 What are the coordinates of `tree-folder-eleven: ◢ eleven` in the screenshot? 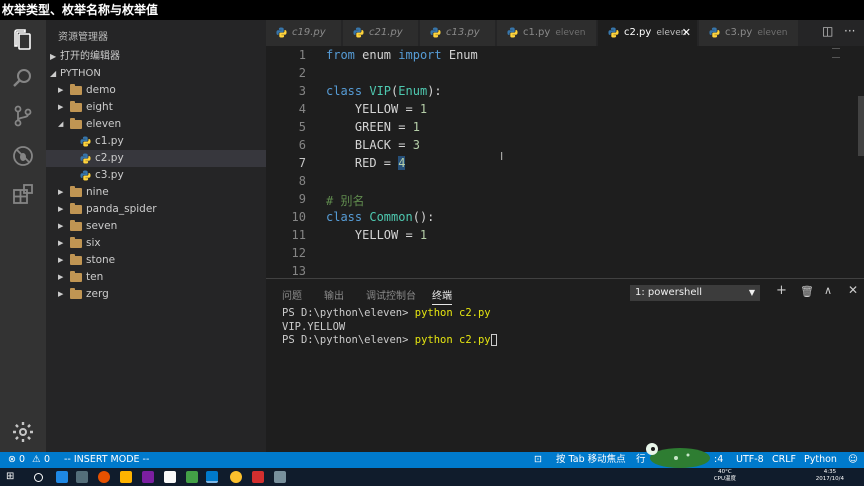 It's located at (156, 124).